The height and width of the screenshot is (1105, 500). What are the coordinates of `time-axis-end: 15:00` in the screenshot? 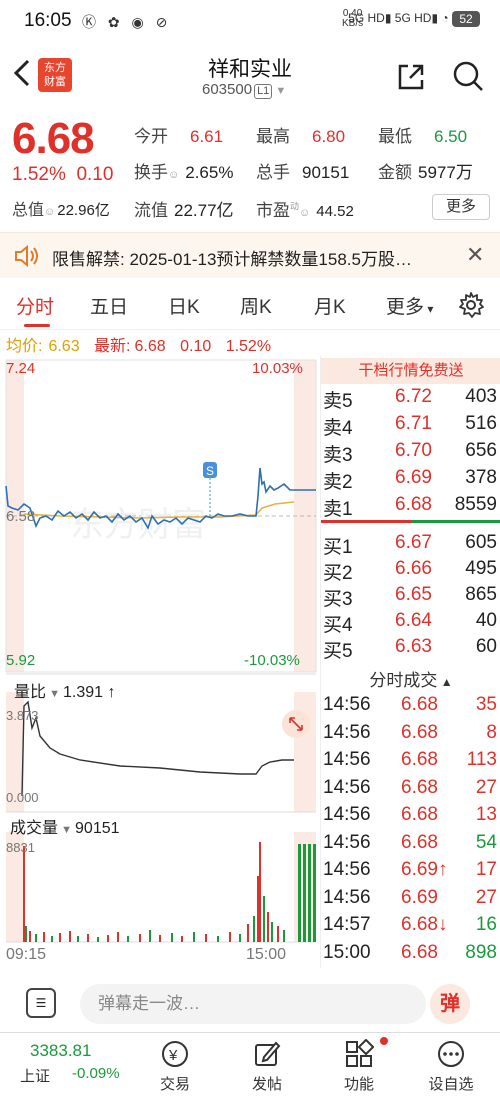 It's located at (266, 954).